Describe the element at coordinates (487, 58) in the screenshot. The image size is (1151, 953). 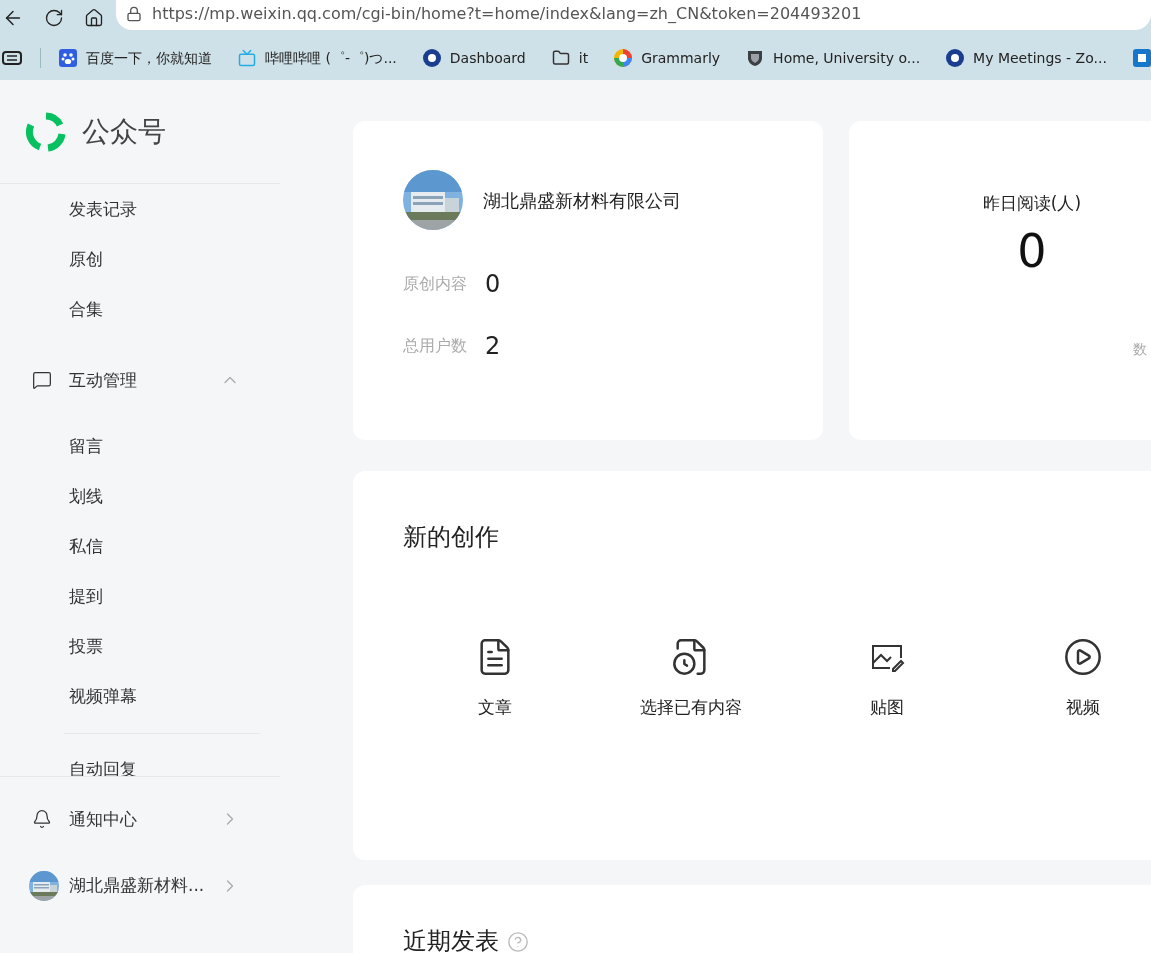
I see `bookmark-link: Dashboard` at that location.